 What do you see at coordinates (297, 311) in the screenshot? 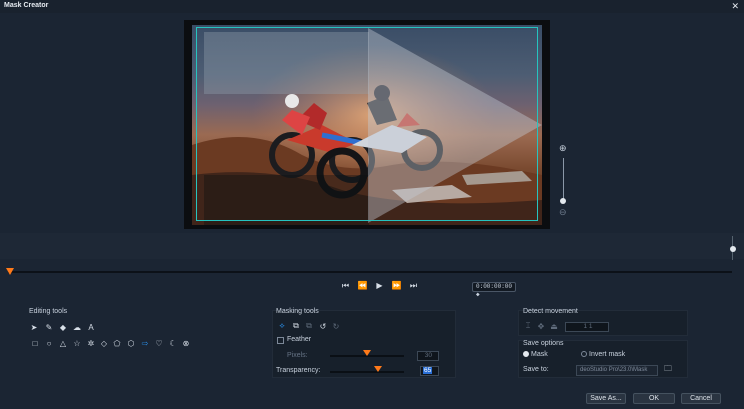
I see `masking-tools-title: Masking tools` at bounding box center [297, 311].